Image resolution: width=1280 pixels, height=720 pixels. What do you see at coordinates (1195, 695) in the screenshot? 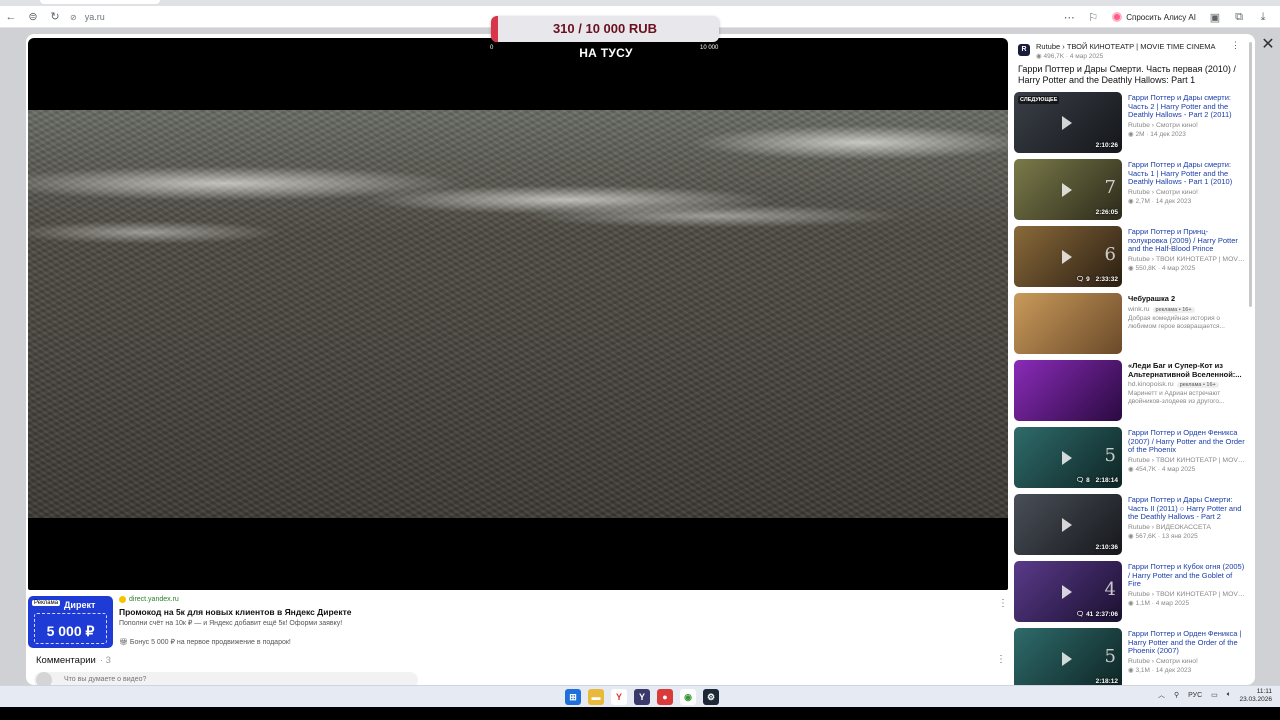
I see `lang-indicator: РУС` at bounding box center [1195, 695].